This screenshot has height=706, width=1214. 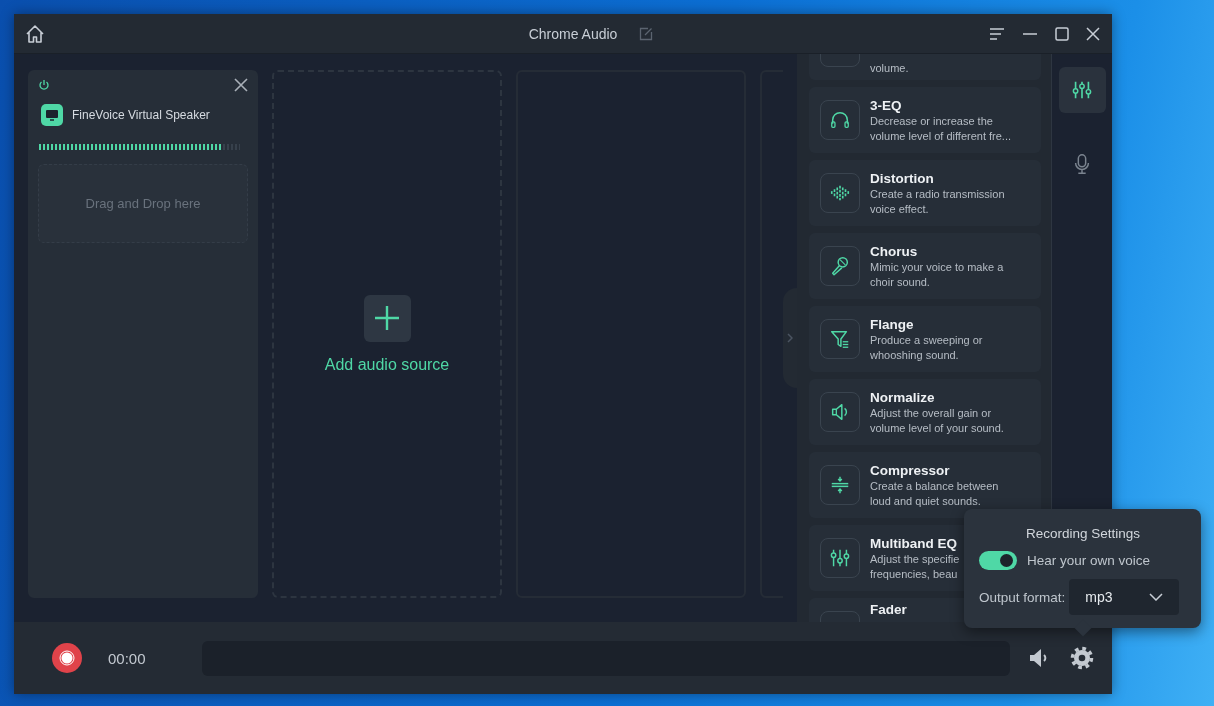 What do you see at coordinates (52, 115) in the screenshot?
I see `monitor-icon` at bounding box center [52, 115].